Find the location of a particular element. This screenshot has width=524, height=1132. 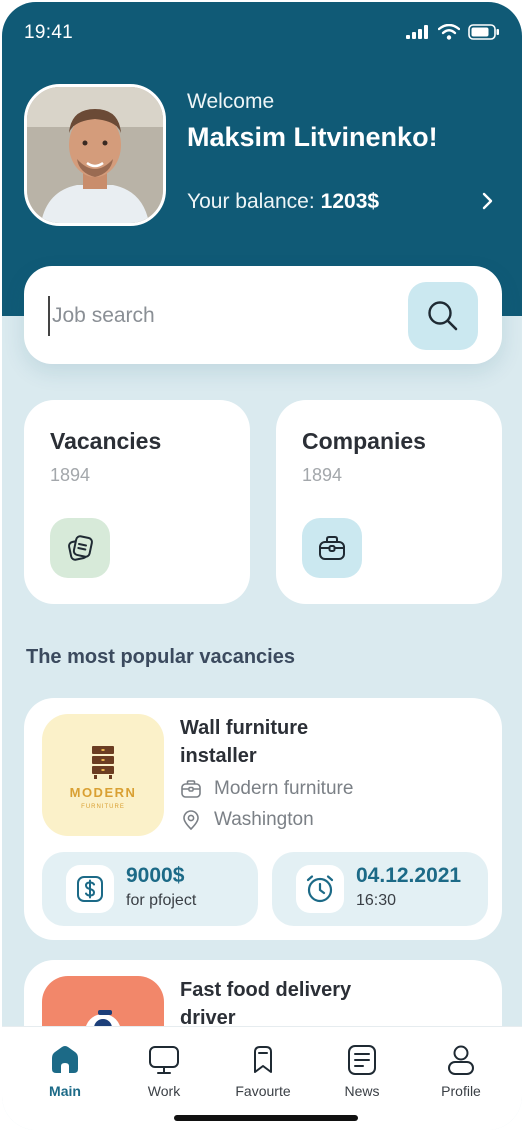

vacancies-card: Vacancies 1894 is located at coordinates (137, 502).